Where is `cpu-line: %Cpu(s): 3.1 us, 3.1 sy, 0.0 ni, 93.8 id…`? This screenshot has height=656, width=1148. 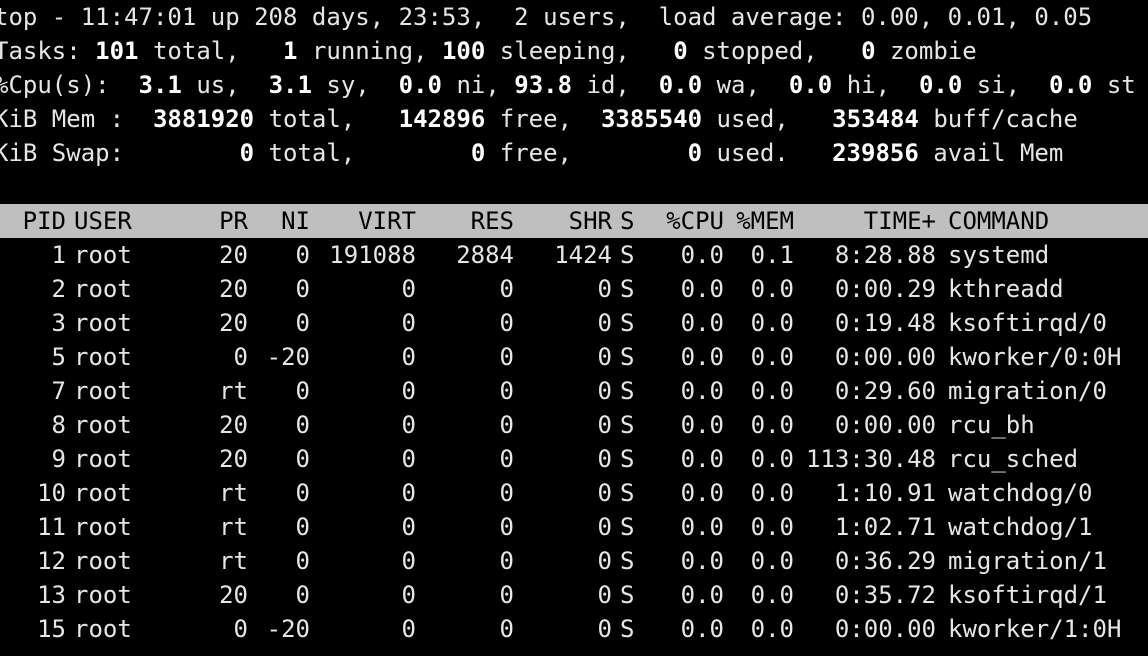 cpu-line: %Cpu(s): 3.1 us, 3.1 sy, 0.0 ni, 93.8 id… is located at coordinates (568, 85).